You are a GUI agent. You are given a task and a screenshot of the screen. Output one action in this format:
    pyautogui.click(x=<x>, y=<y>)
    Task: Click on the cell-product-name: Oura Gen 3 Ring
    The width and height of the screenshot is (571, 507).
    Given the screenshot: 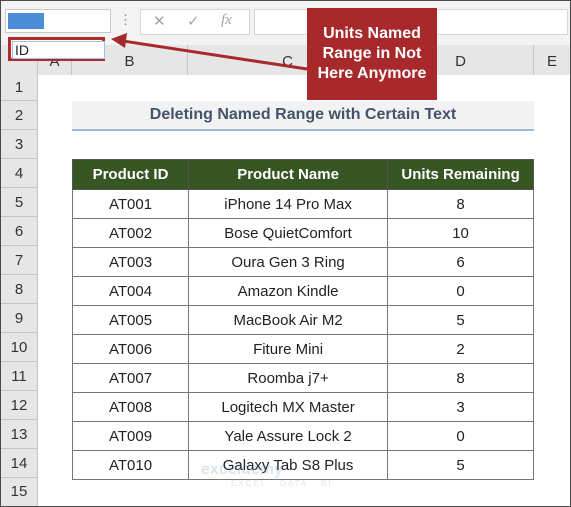 What is the action you would take?
    pyautogui.click(x=288, y=262)
    